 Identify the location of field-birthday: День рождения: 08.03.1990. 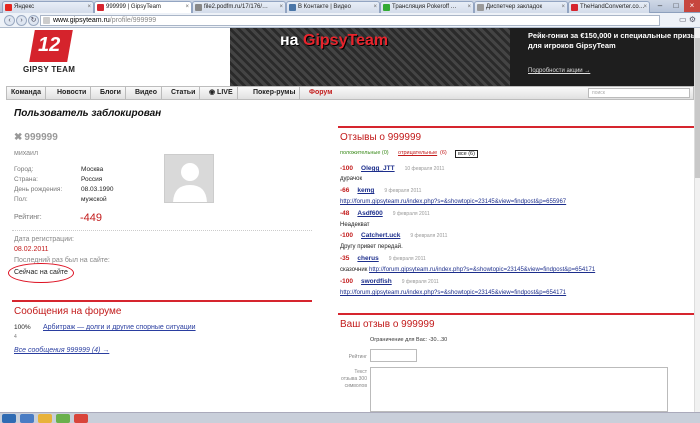
(64, 189).